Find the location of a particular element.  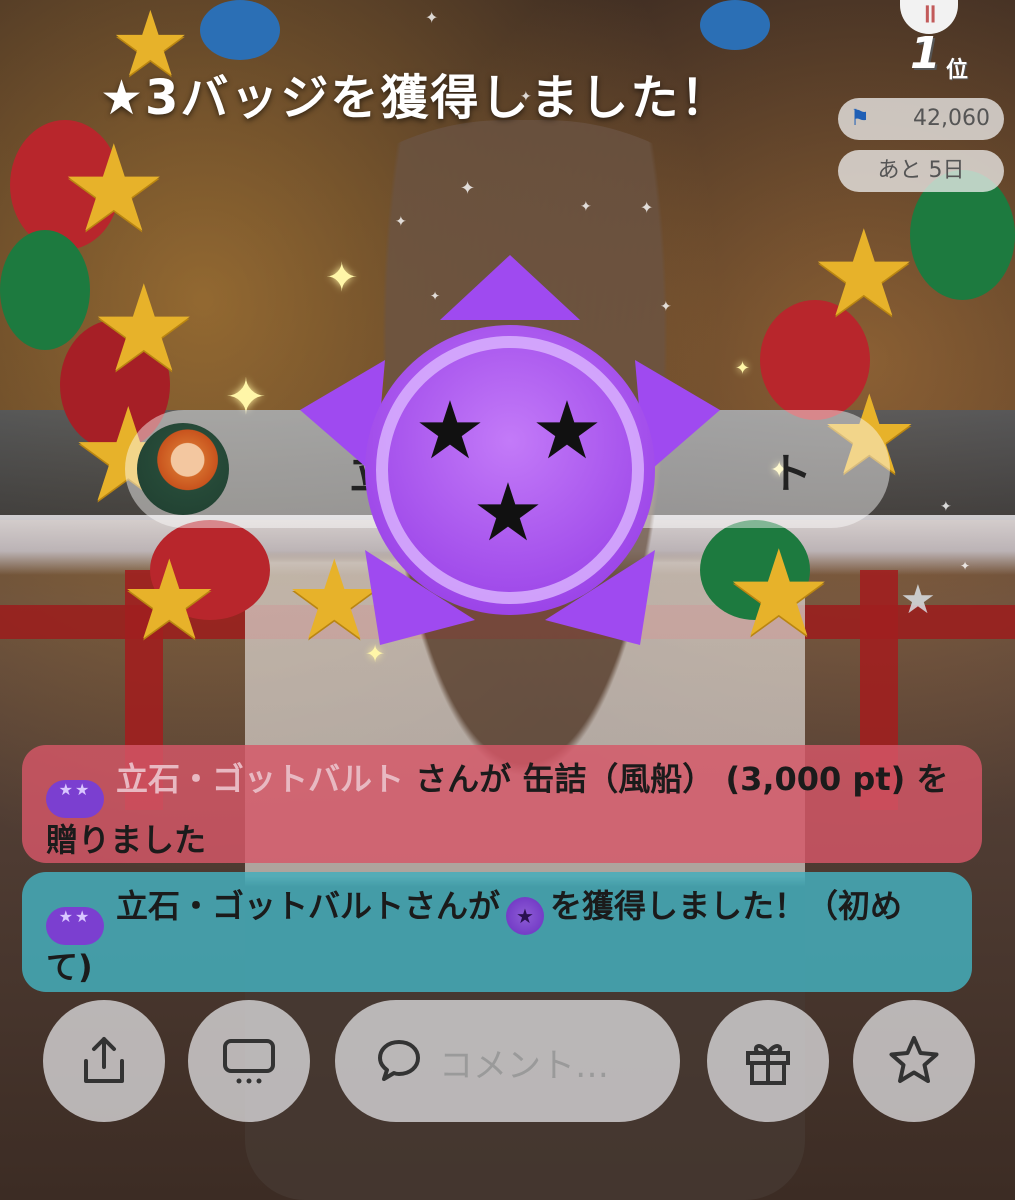

remaining-days-pill: あと 5日 is located at coordinates (921, 171).